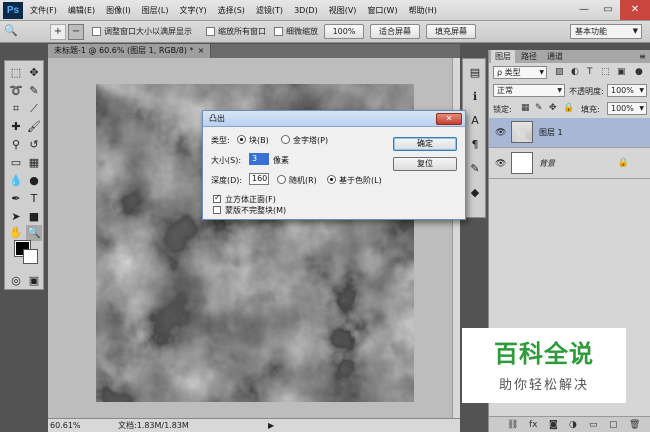 The width and height of the screenshot is (650, 432). Describe the element at coordinates (155, 10) in the screenshot. I see `menu-item-3: 图层(L)` at that location.